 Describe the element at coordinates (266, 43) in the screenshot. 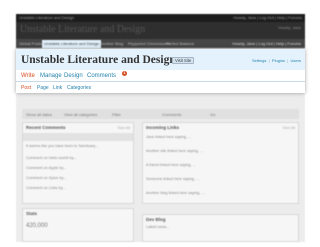

I see `background-tab-links: Howdy, Jane | Log Out | Help | Forums` at that location.